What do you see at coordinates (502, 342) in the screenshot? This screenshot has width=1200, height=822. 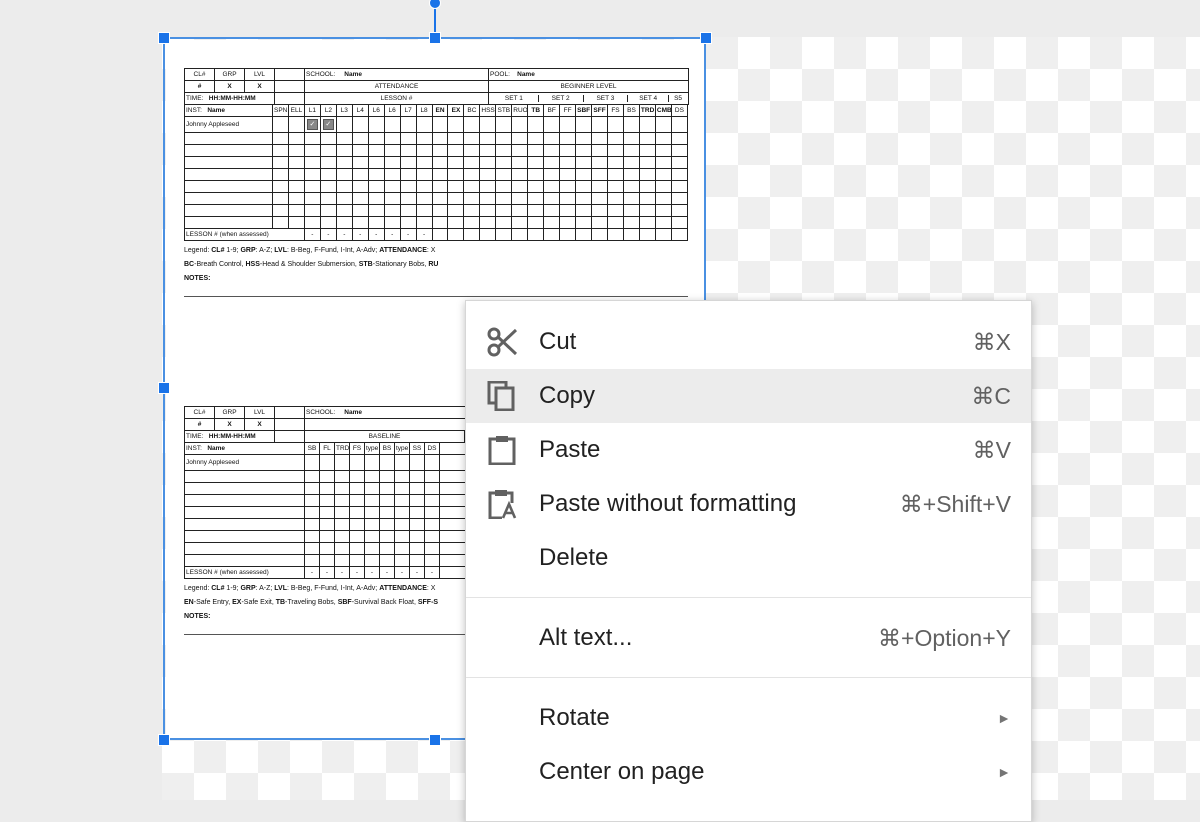 I see `scissors-icon` at bounding box center [502, 342].